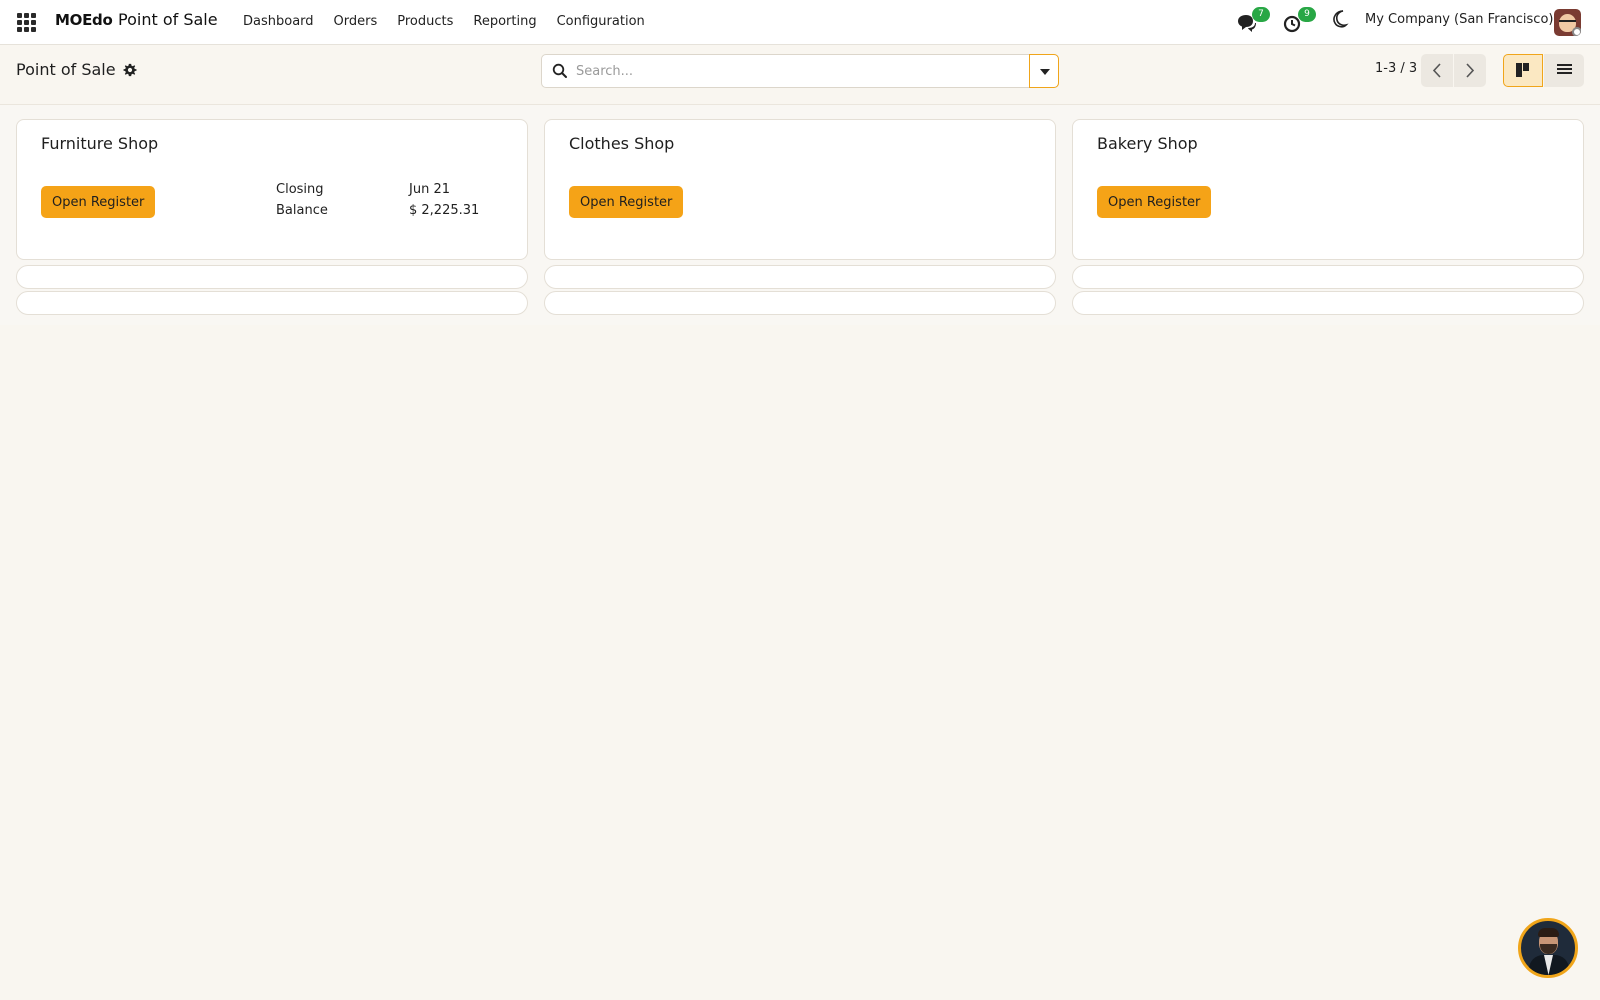 This screenshot has height=1000, width=1600. I want to click on company-switcher: My Company (San Francisco), so click(1459, 19).